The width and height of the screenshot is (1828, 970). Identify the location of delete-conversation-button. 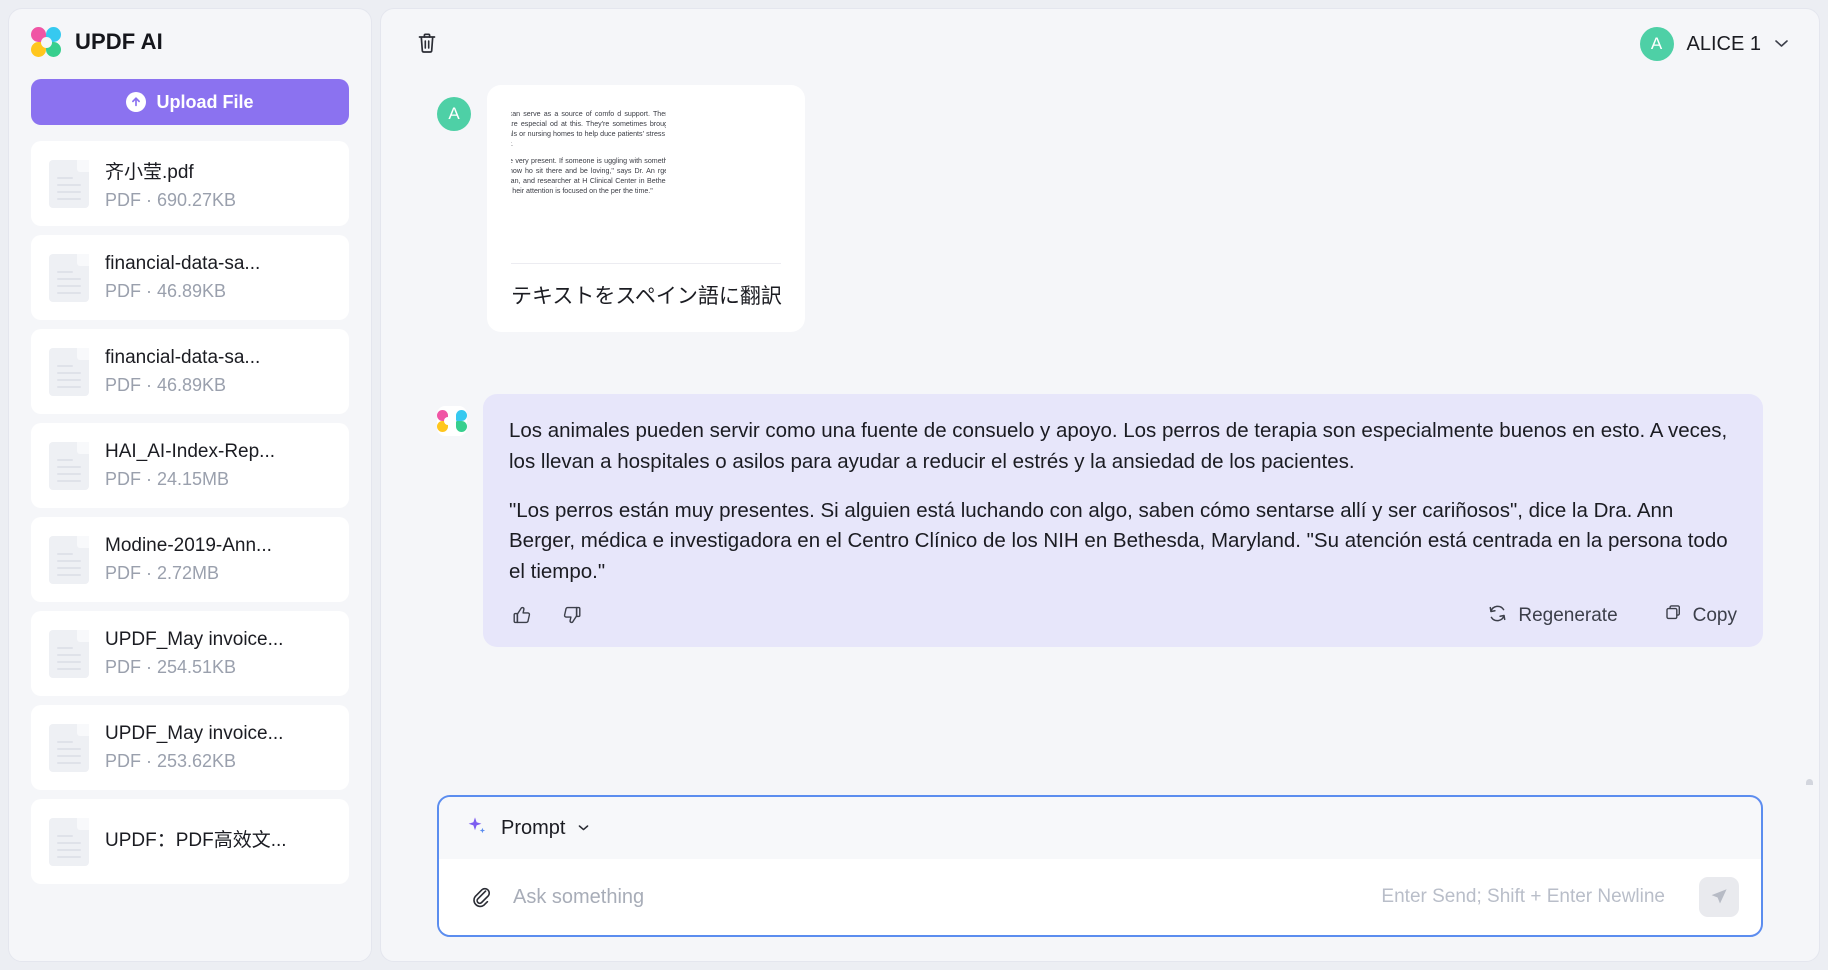
(427, 44).